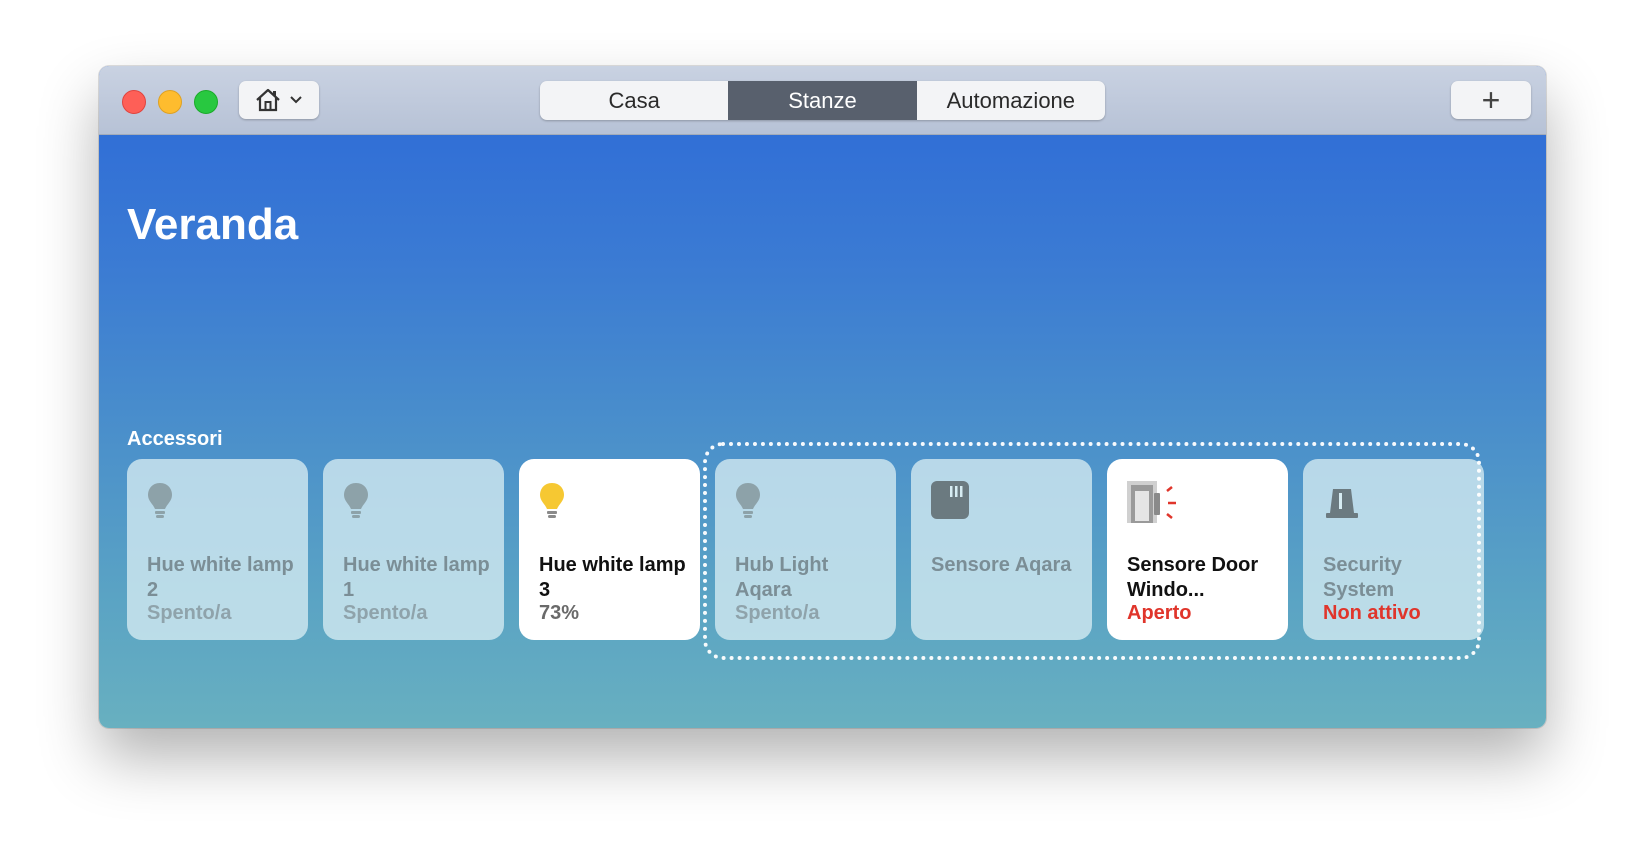  I want to click on house-icon, so click(268, 100).